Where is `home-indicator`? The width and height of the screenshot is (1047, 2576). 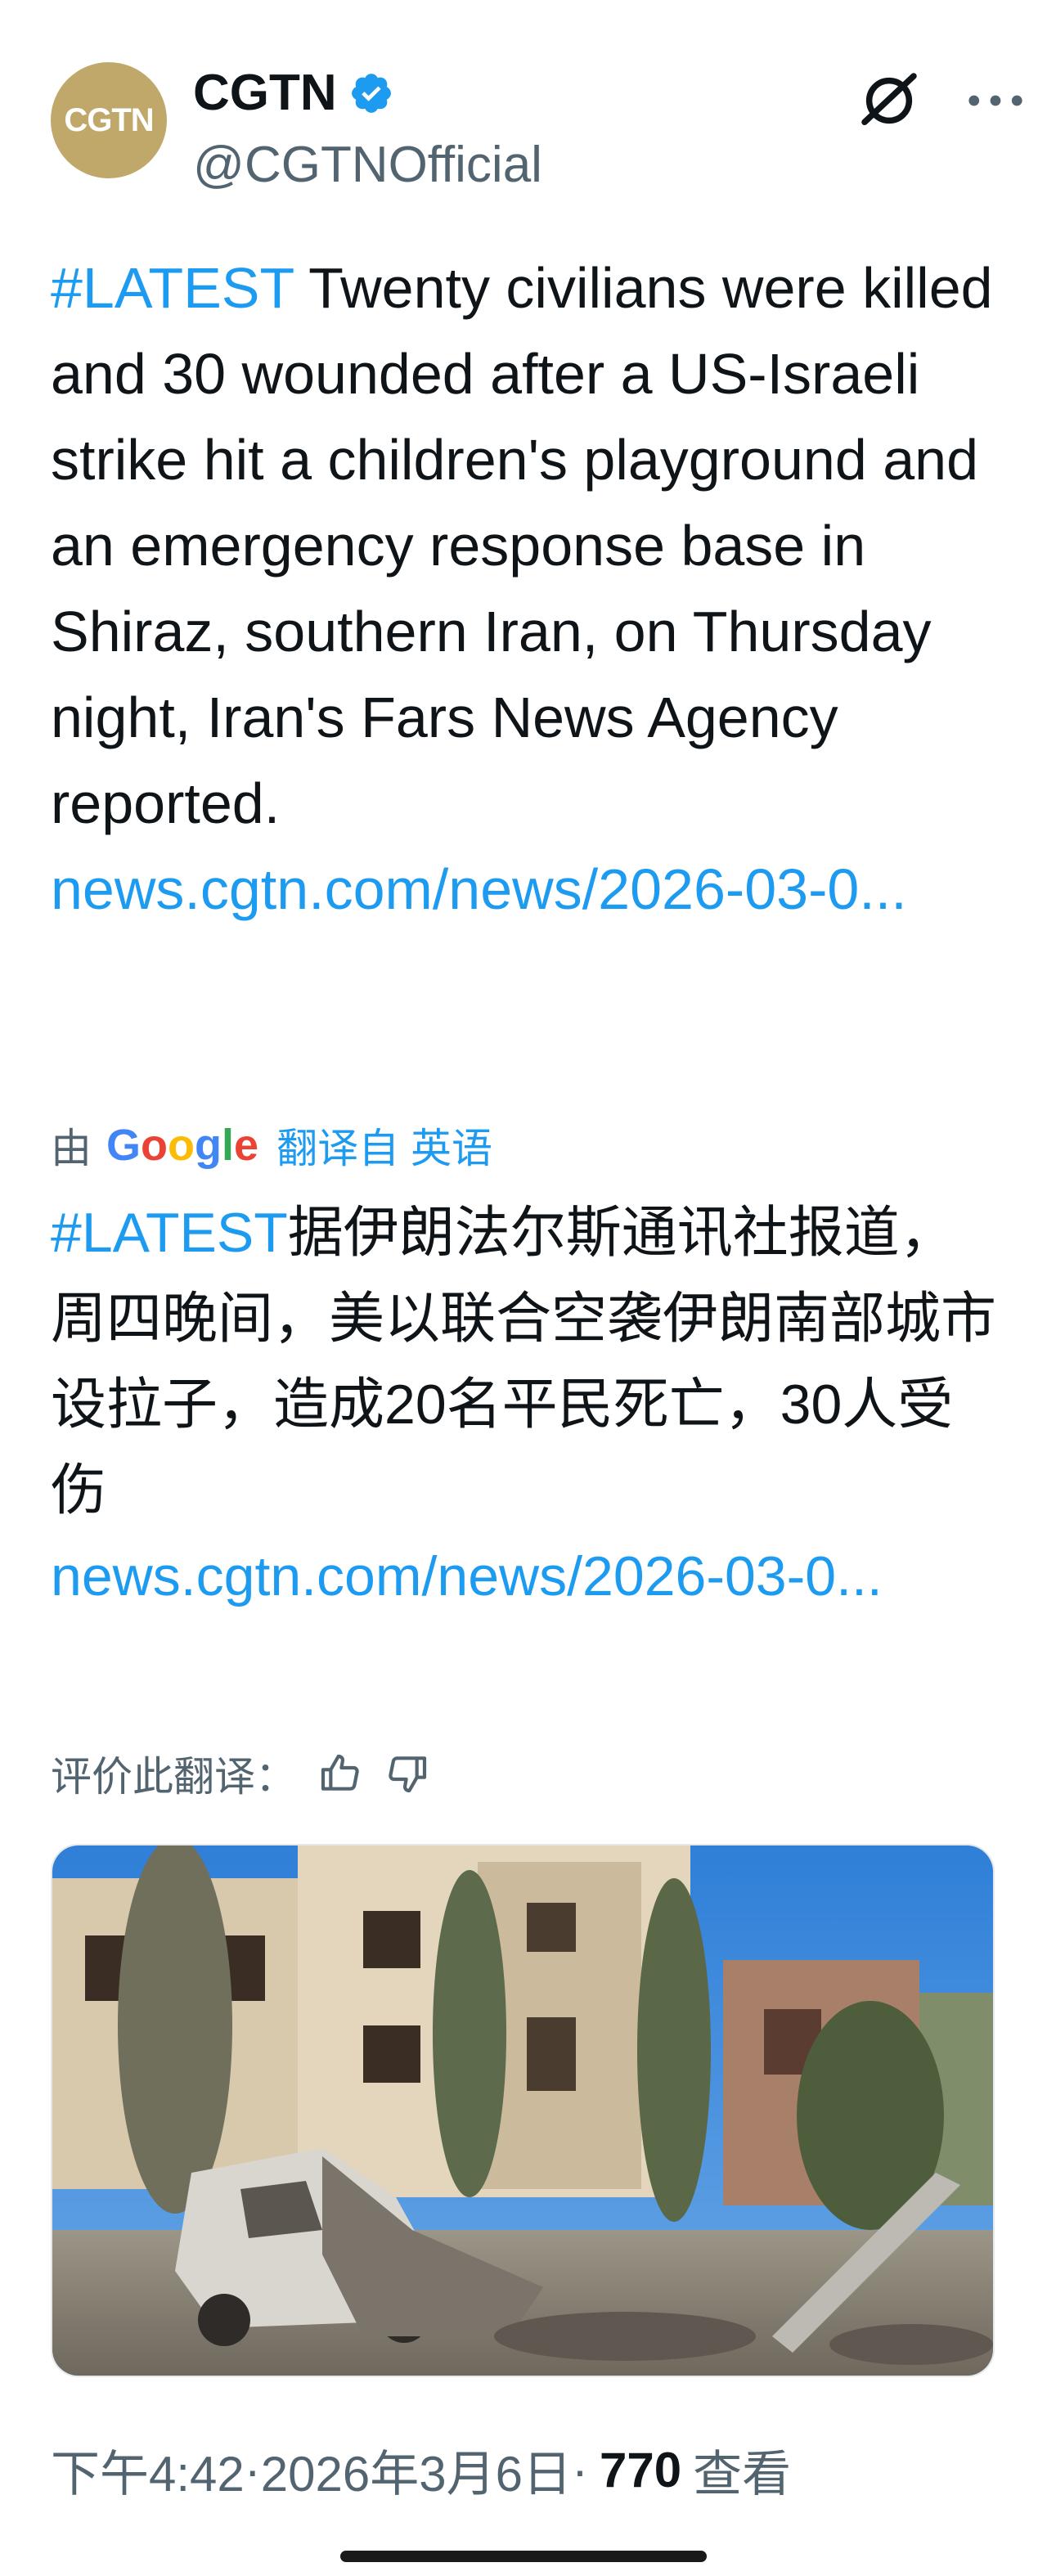
home-indicator is located at coordinates (523, 2556).